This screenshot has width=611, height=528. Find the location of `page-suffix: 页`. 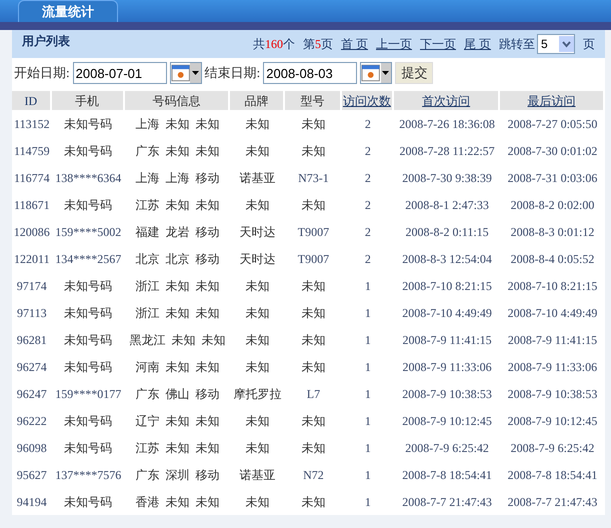

page-suffix: 页 is located at coordinates (589, 44).